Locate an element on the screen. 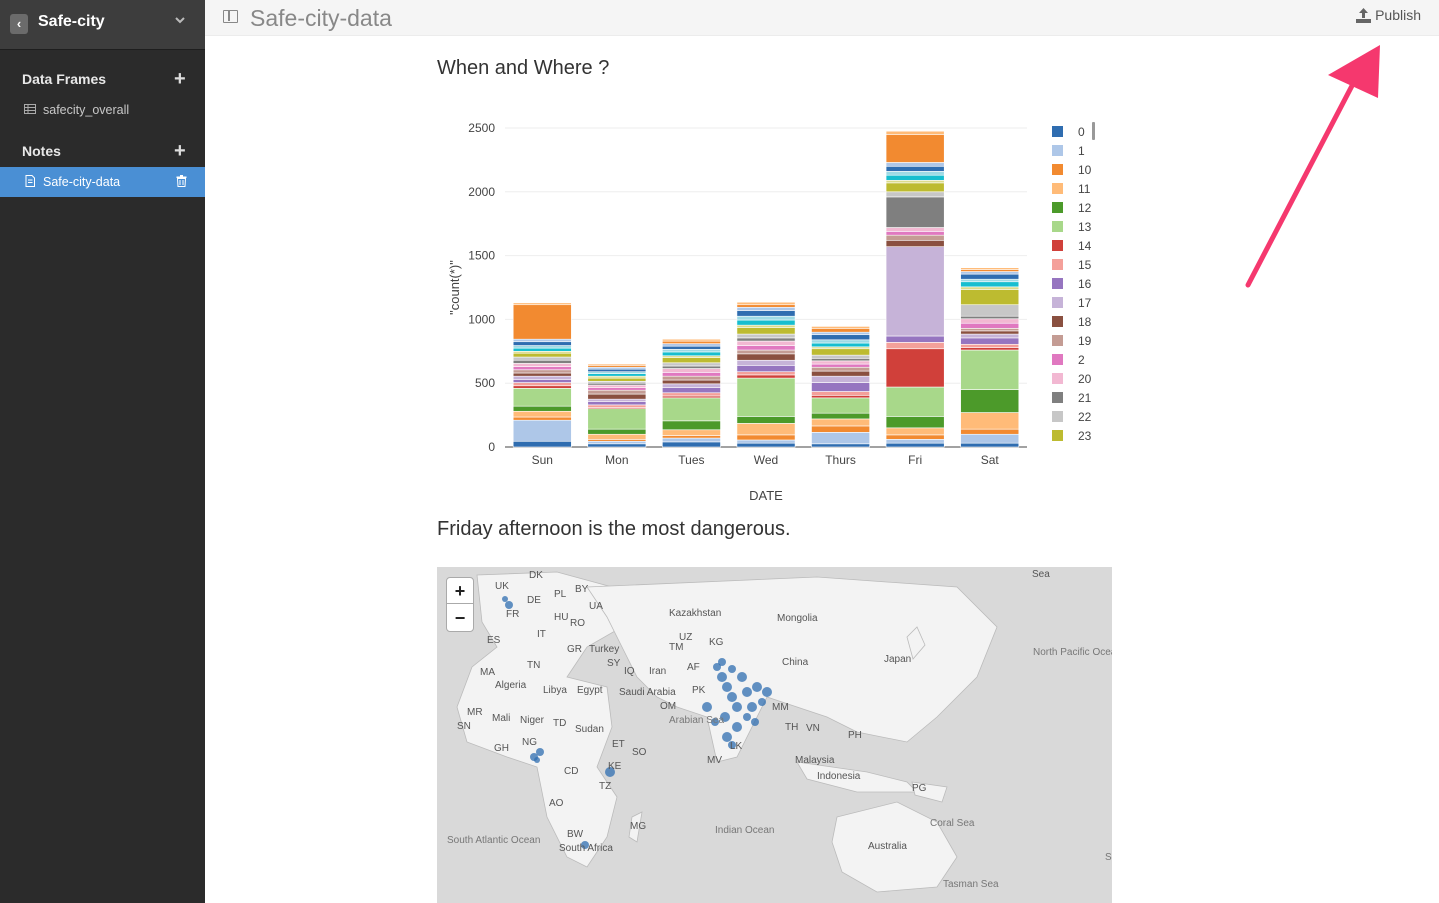 This screenshot has height=903, width=1439. bar-segment-21-Sat is located at coordinates (990, 317).